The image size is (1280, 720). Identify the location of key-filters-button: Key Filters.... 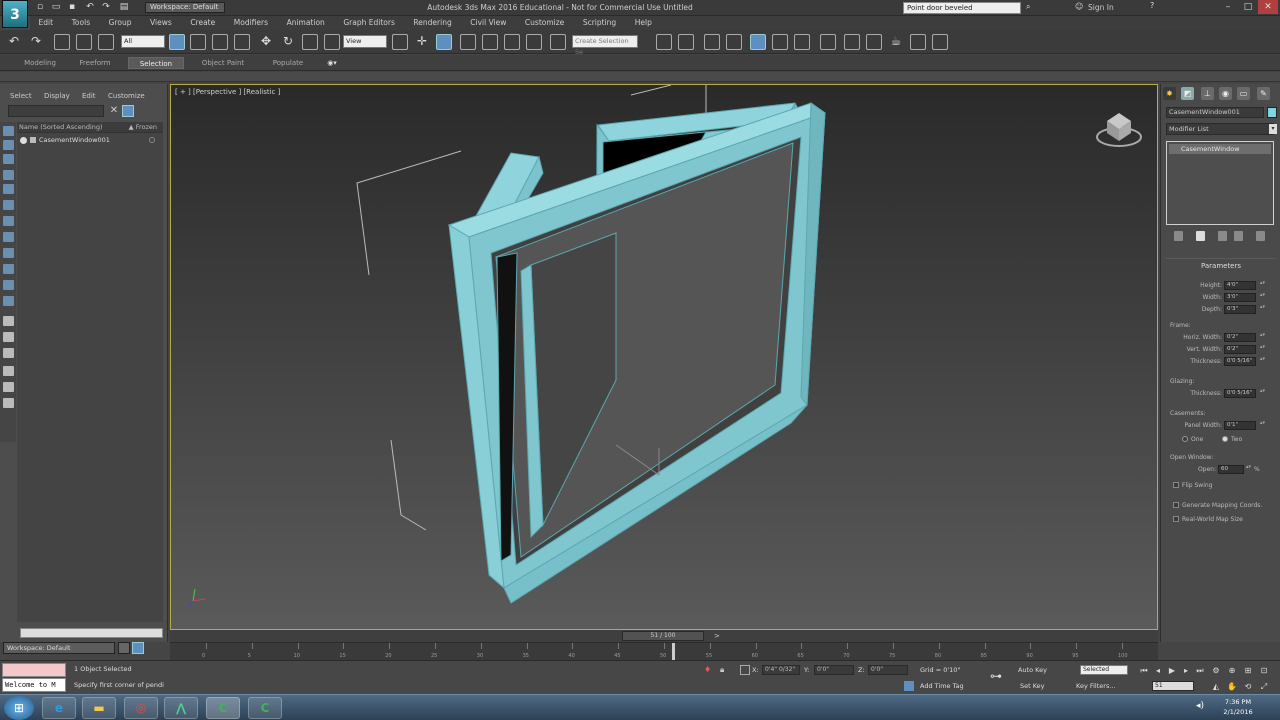
(1096, 686).